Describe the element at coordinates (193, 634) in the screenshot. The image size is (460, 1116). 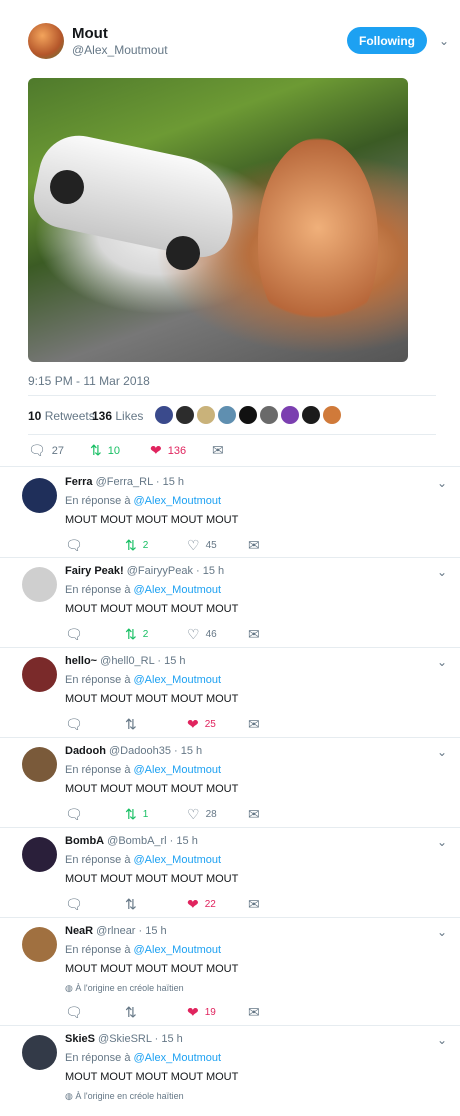
I see `heart-icon: ♡` at that location.